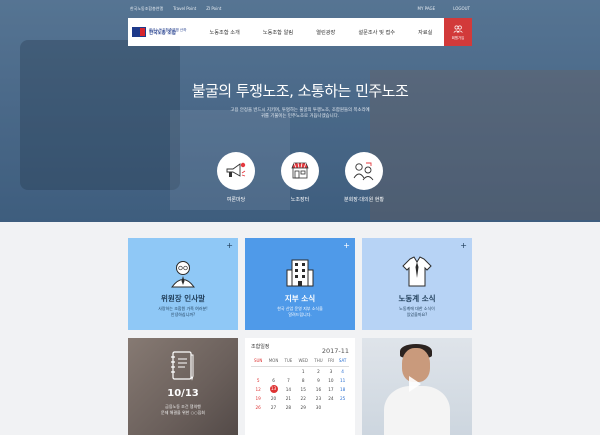  I want to click on calendar-day: 8, so click(303, 380).